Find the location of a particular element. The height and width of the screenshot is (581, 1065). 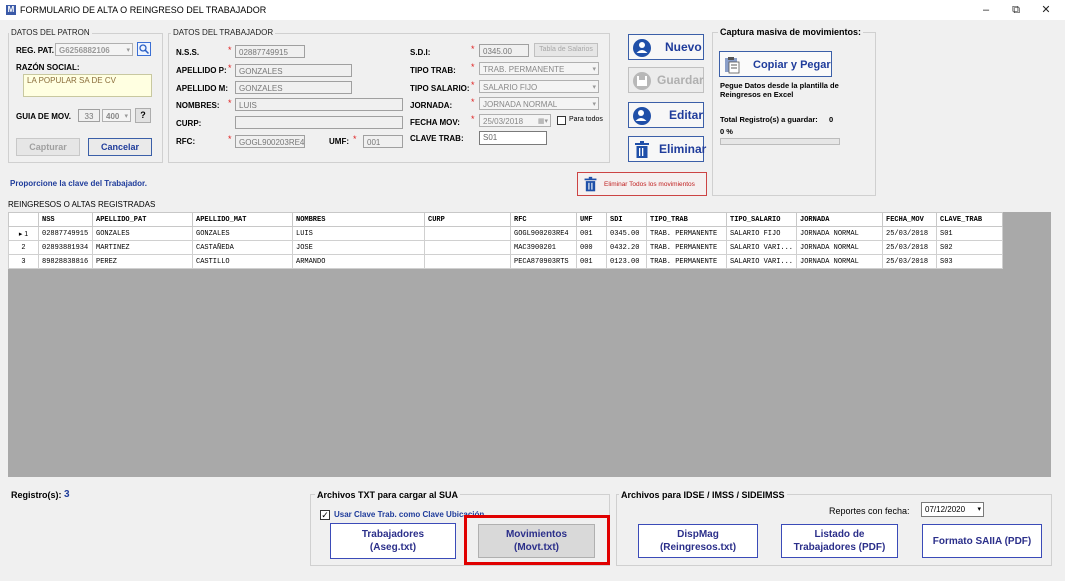

cell-umf: 000 is located at coordinates (591, 247).